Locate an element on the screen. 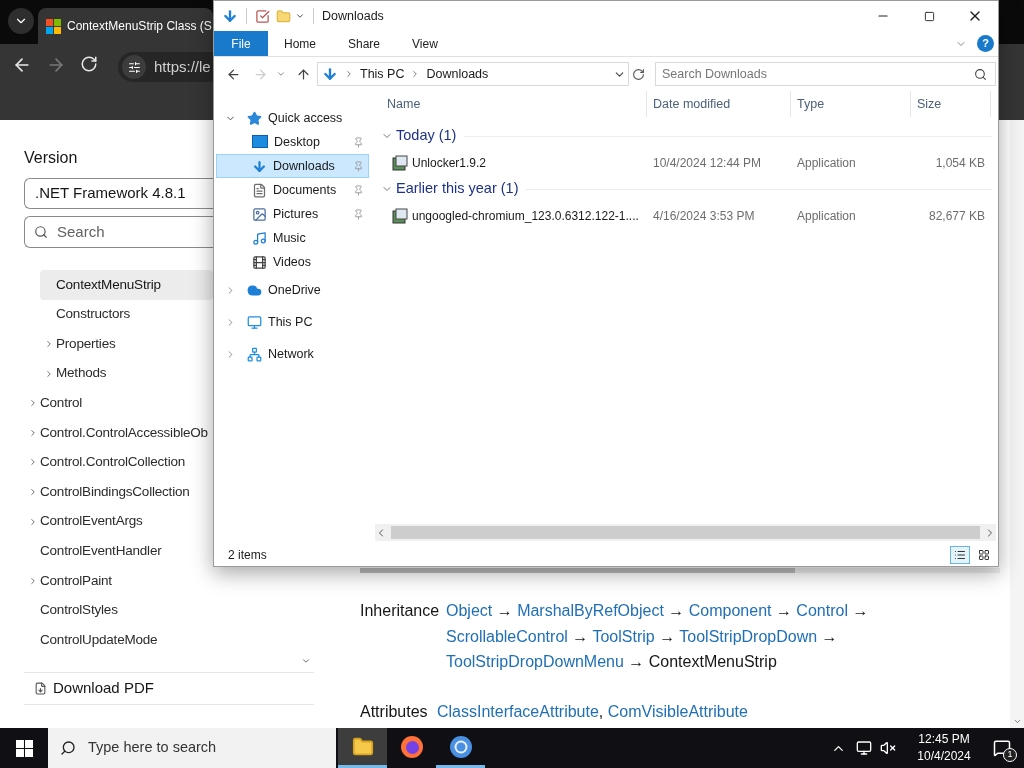 The height and width of the screenshot is (768, 1024). nav-item: Downloads is located at coordinates (292, 166).